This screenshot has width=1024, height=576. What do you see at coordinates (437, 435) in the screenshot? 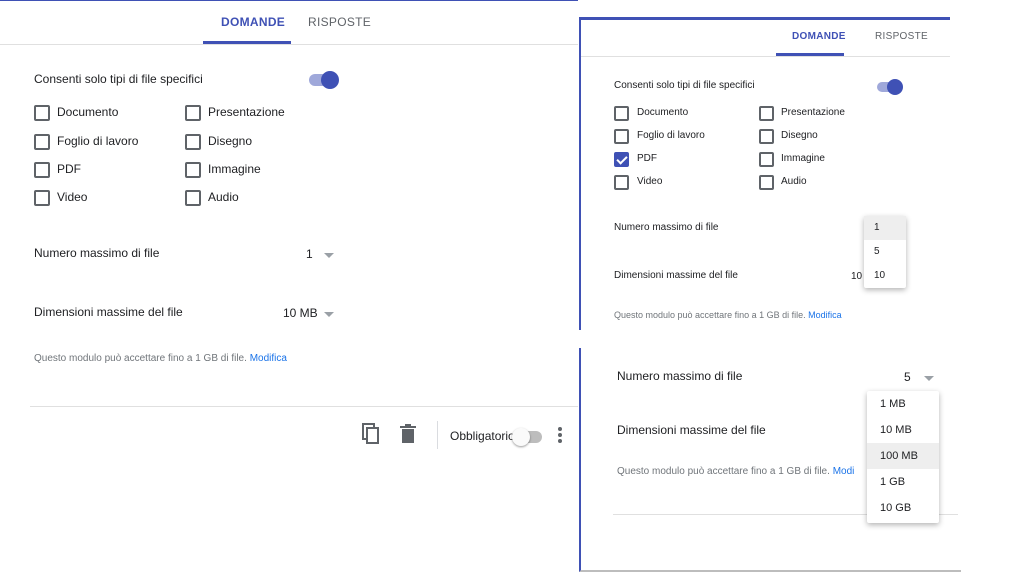
I see `footer-separator` at bounding box center [437, 435].